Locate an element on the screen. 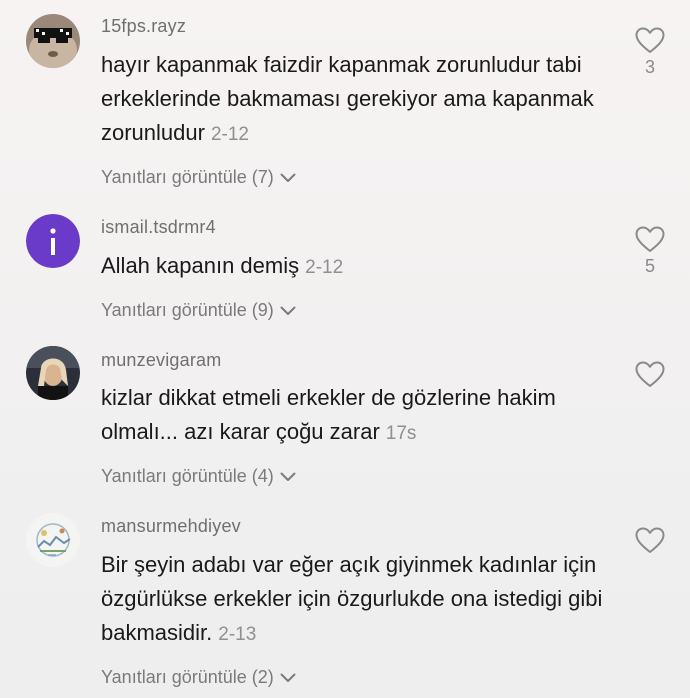 The width and height of the screenshot is (690, 698). illustration-avatar-icon is located at coordinates (53, 540).